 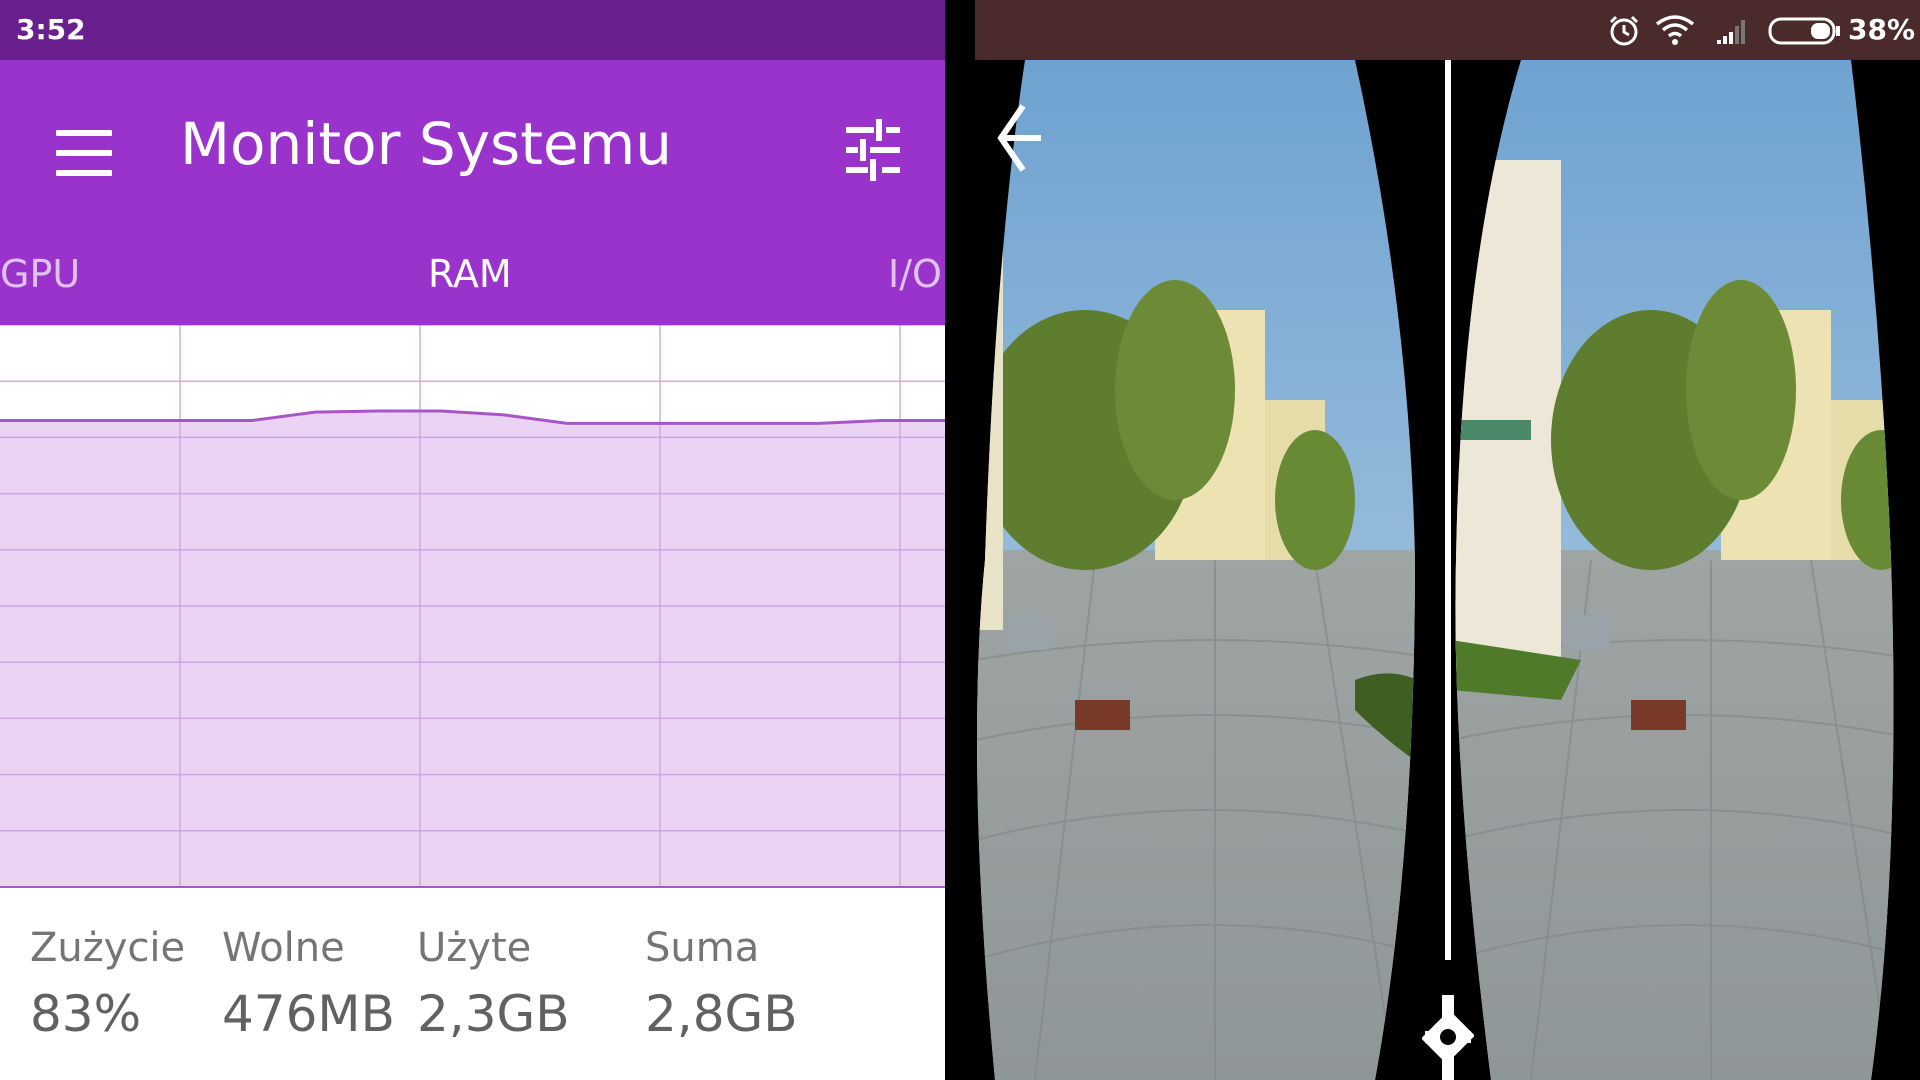 I want to click on stat-total-value: 2,8GB, so click(x=721, y=1014).